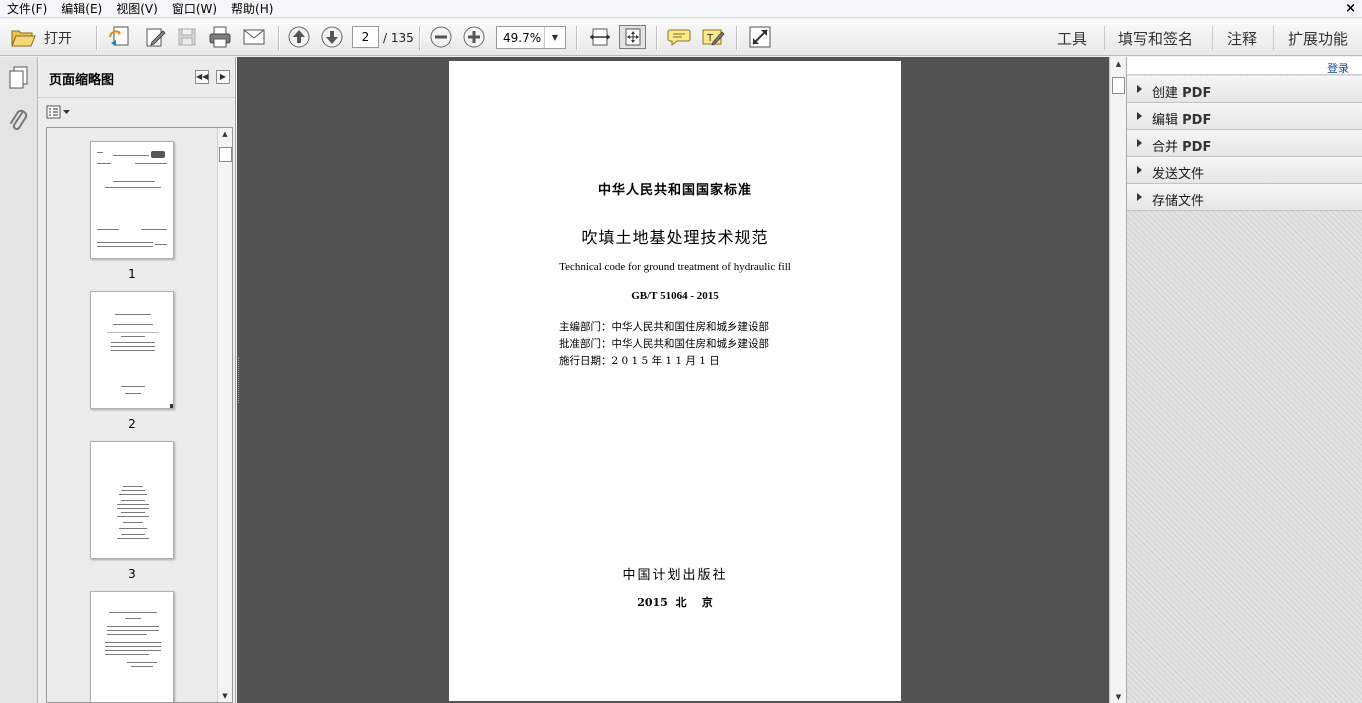  I want to click on zoom-out-button, so click(441, 37).